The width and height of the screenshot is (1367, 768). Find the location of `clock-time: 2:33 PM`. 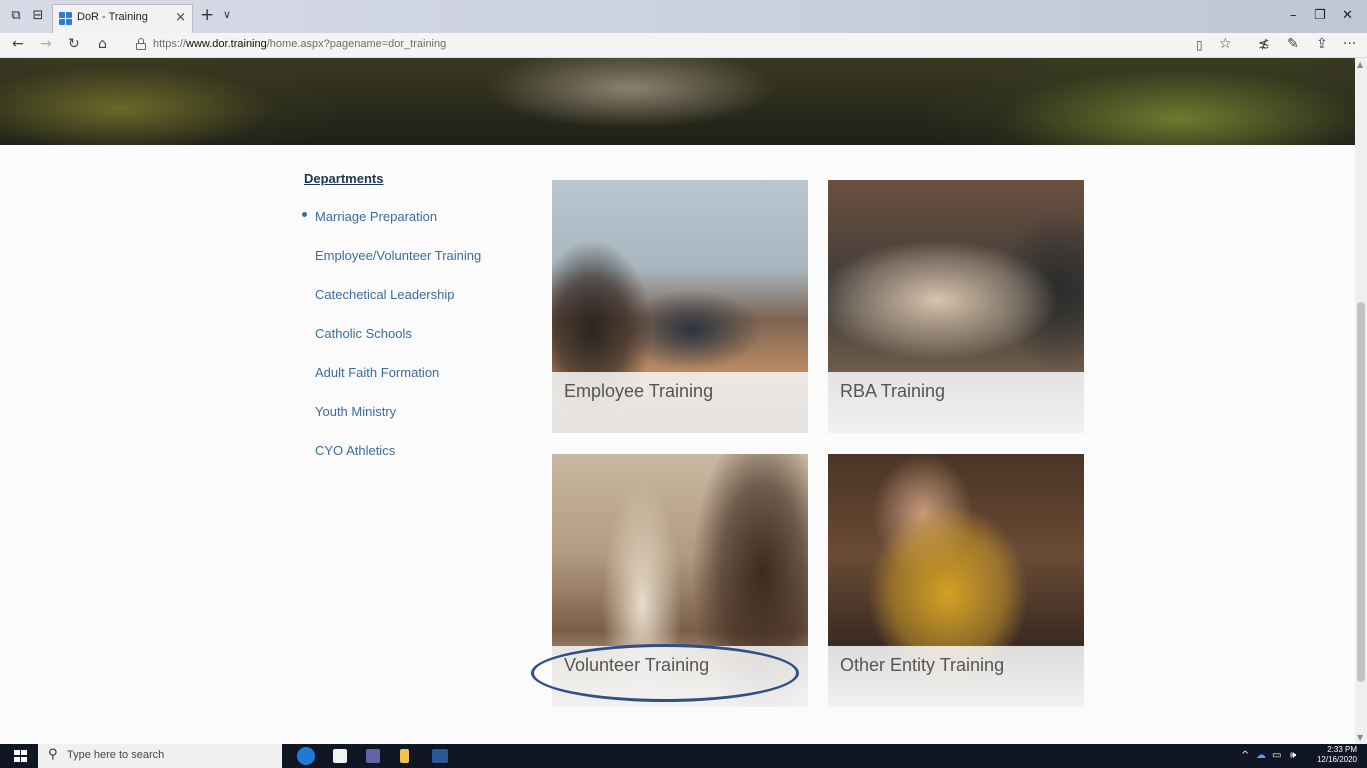

clock-time: 2:33 PM is located at coordinates (1342, 749).